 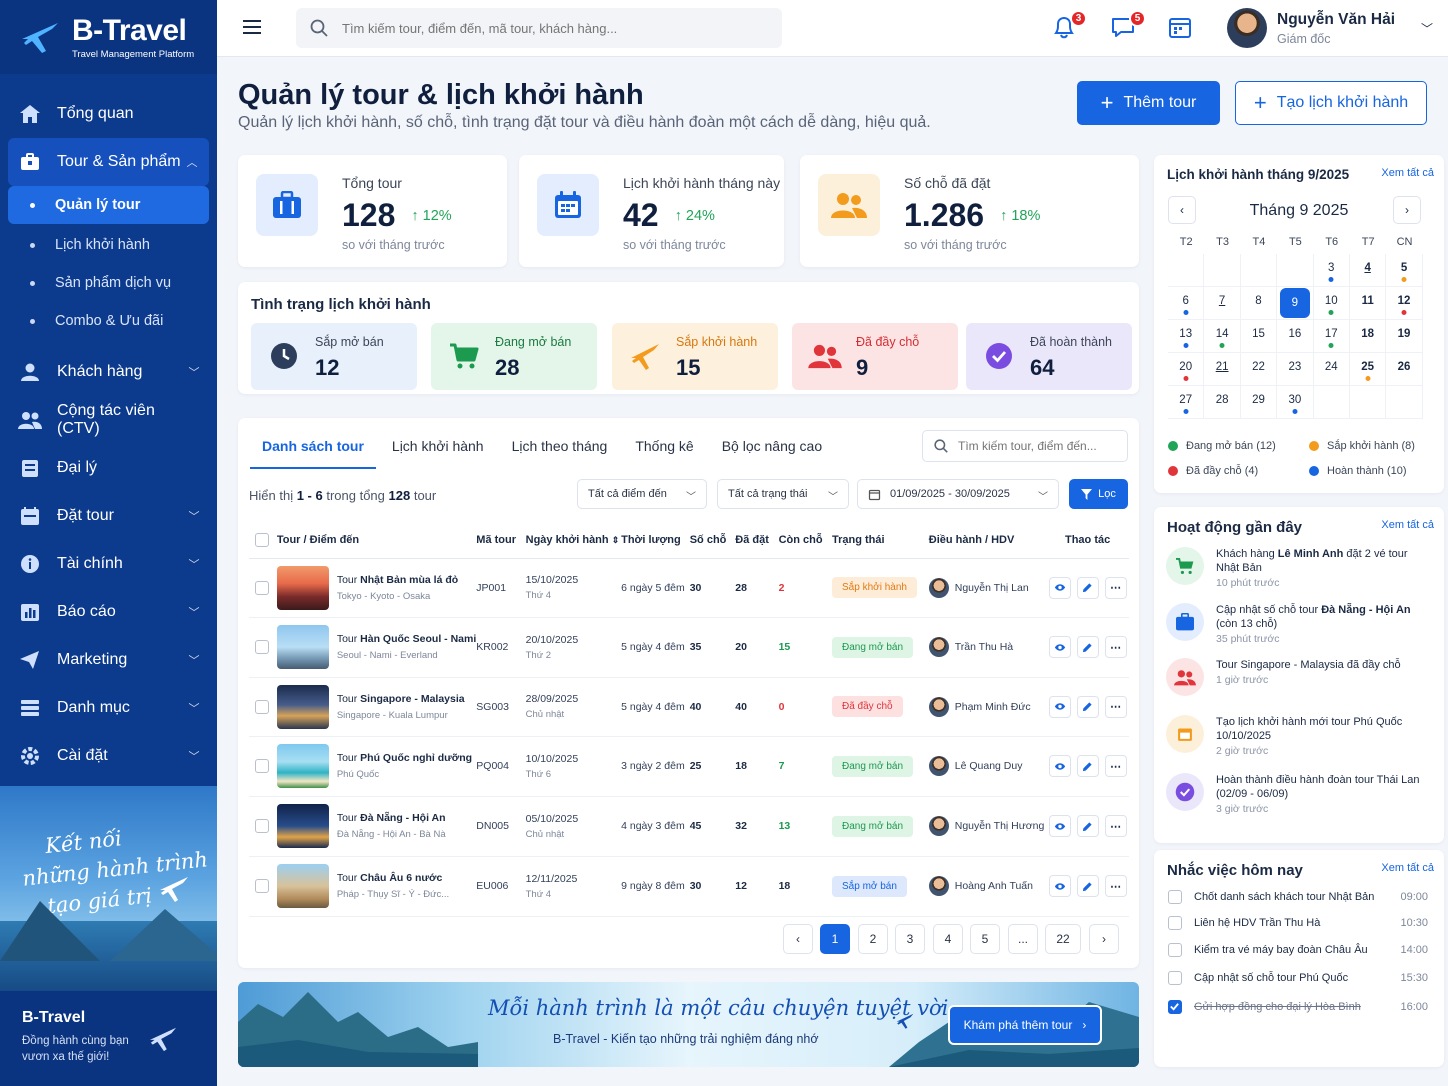 What do you see at coordinates (313, 450) in the screenshot?
I see `tab-tour-list: Danh sách tour` at bounding box center [313, 450].